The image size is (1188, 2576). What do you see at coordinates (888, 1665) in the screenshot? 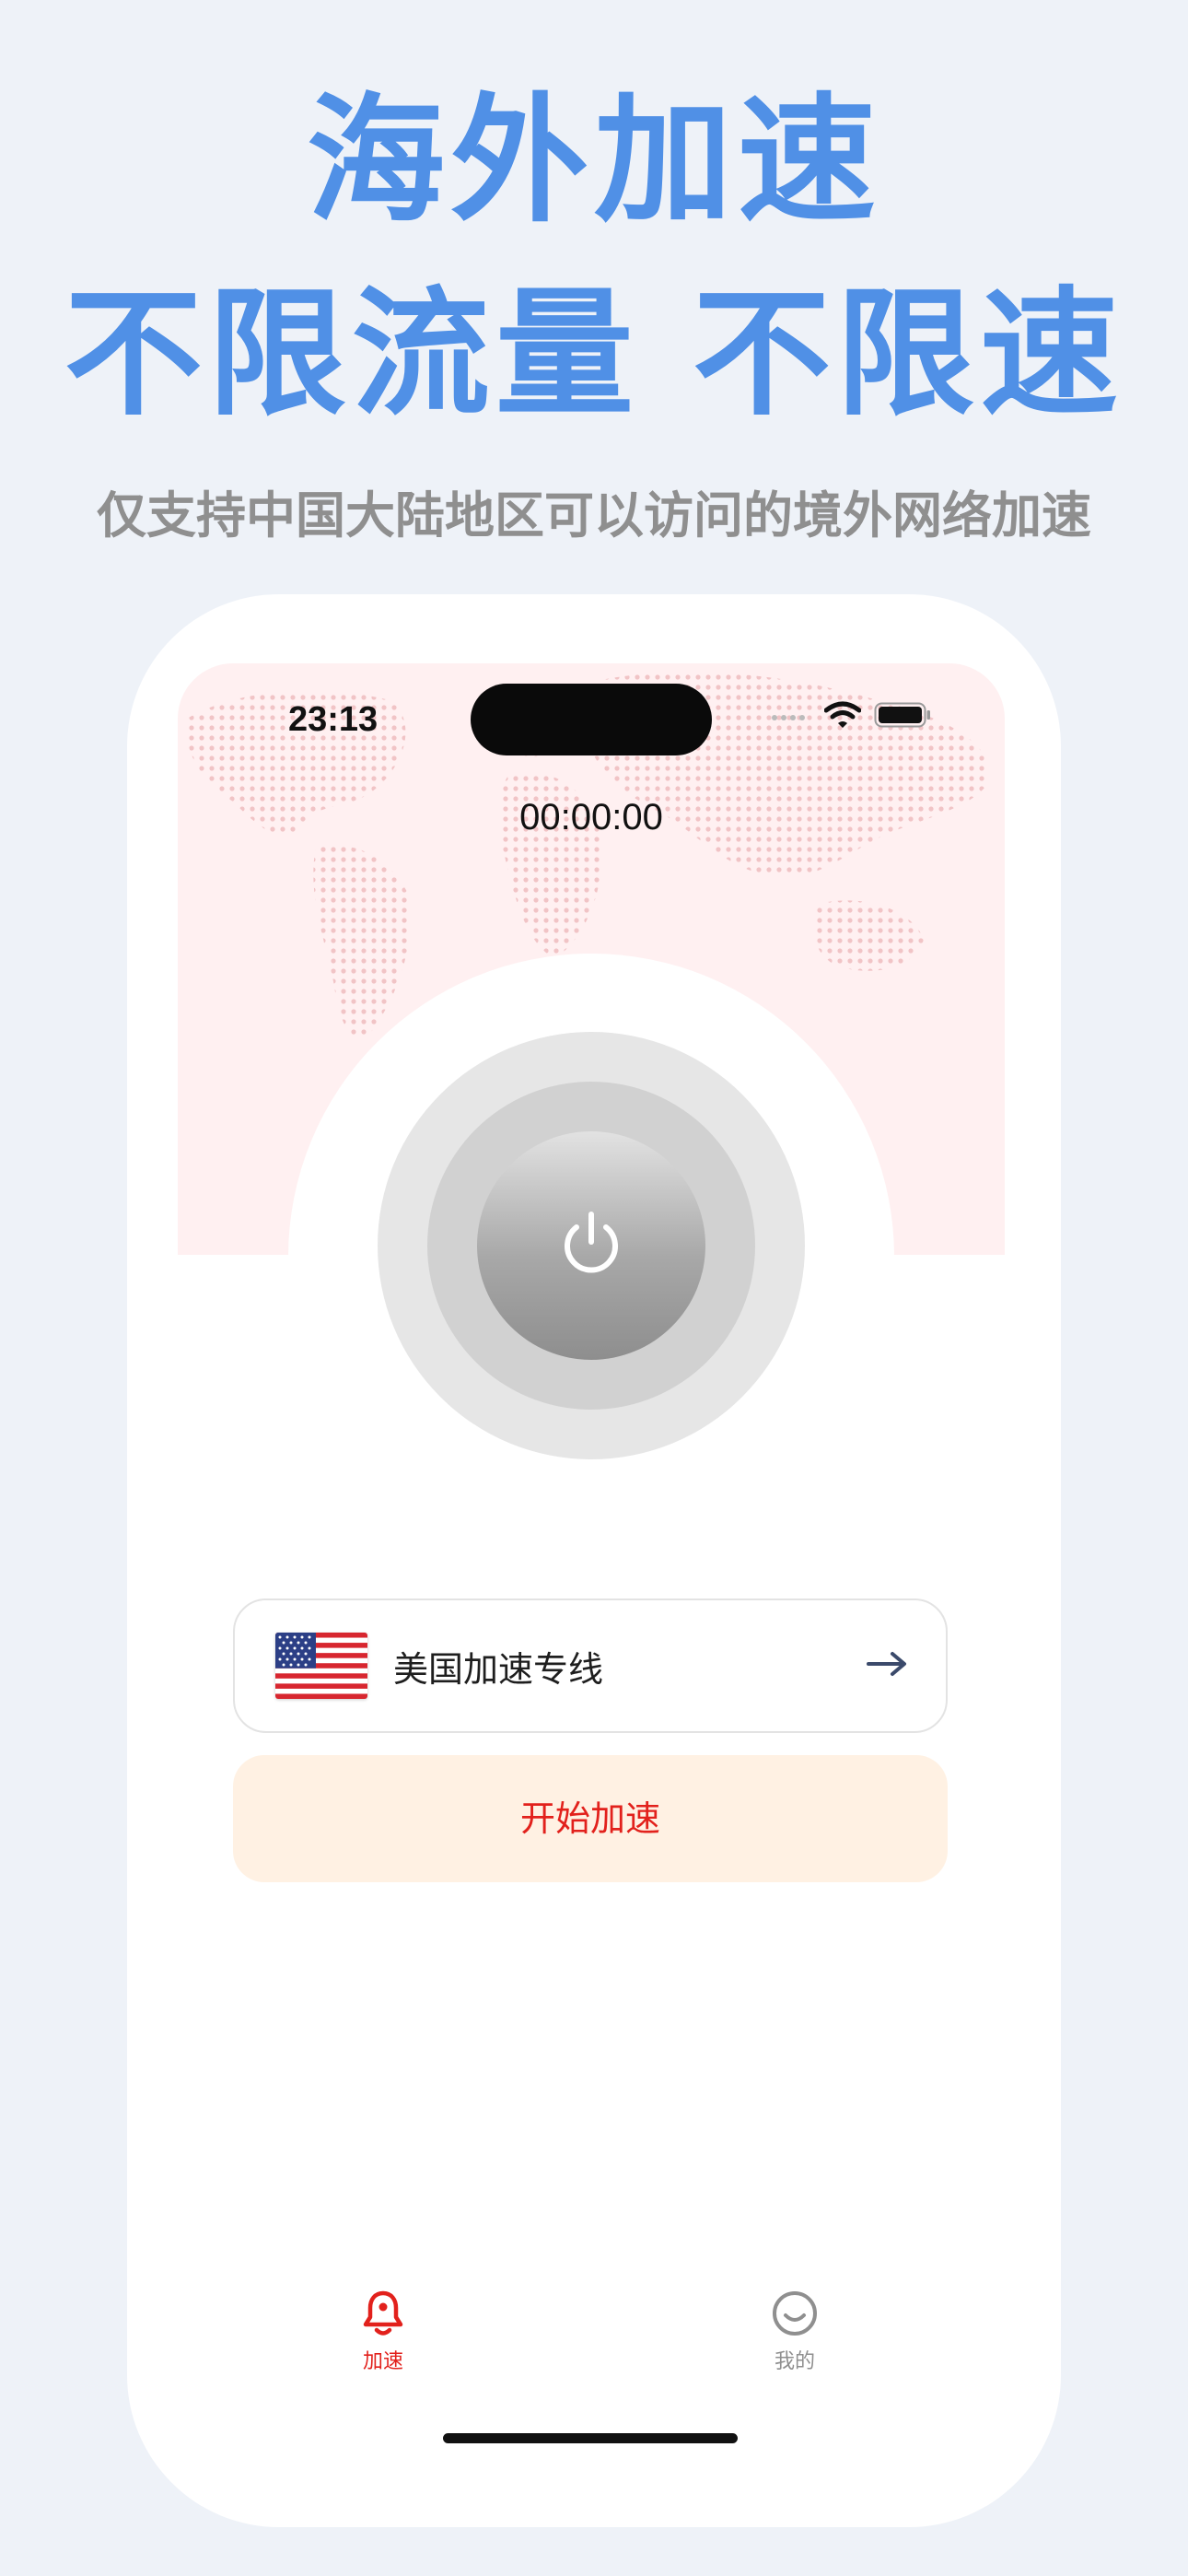
I see `arrow-right-icon` at bounding box center [888, 1665].